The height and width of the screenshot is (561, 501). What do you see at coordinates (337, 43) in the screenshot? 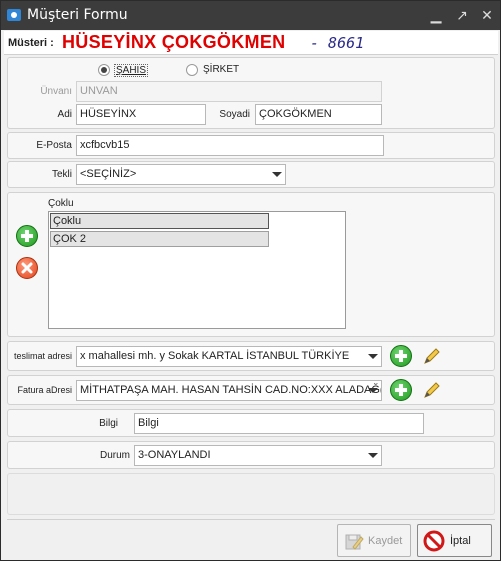
I see `customer-code: - 8661` at bounding box center [337, 43].